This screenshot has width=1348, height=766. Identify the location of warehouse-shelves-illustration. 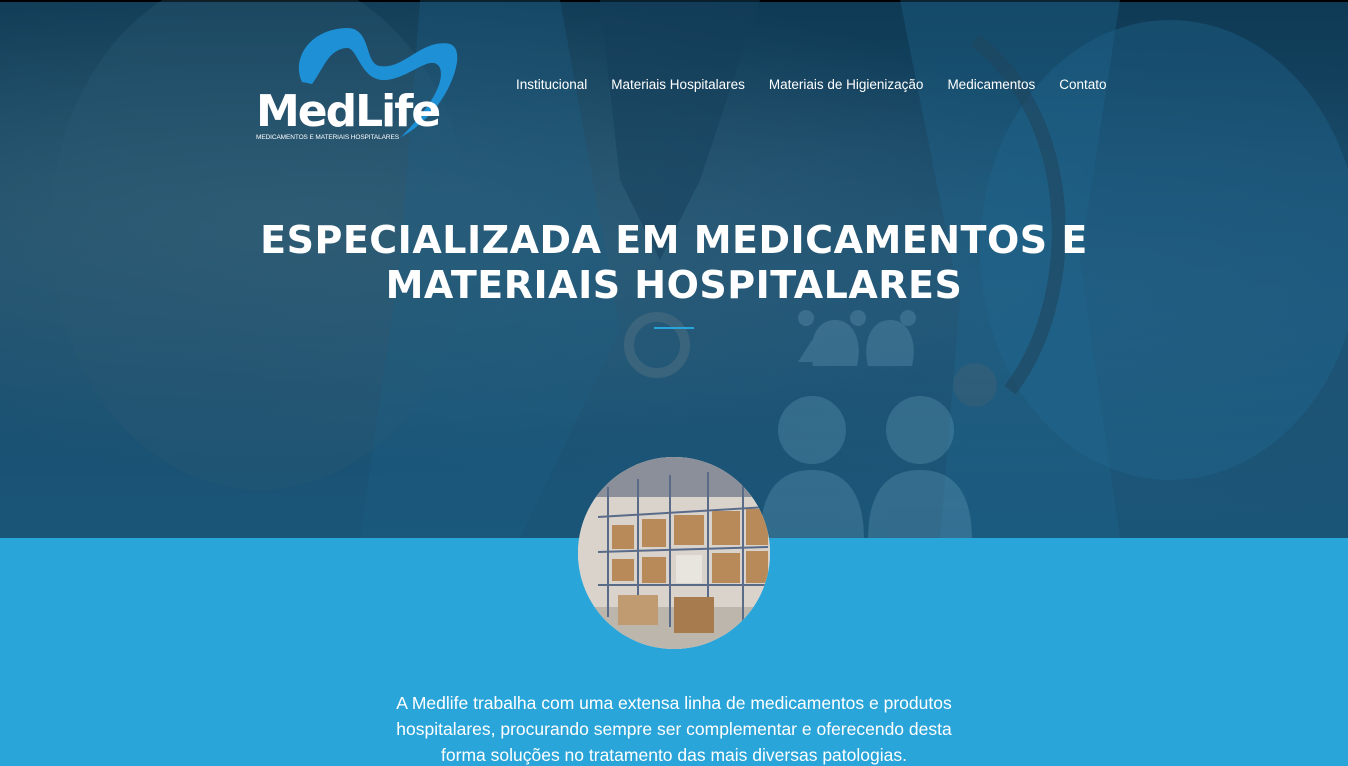
(674, 553).